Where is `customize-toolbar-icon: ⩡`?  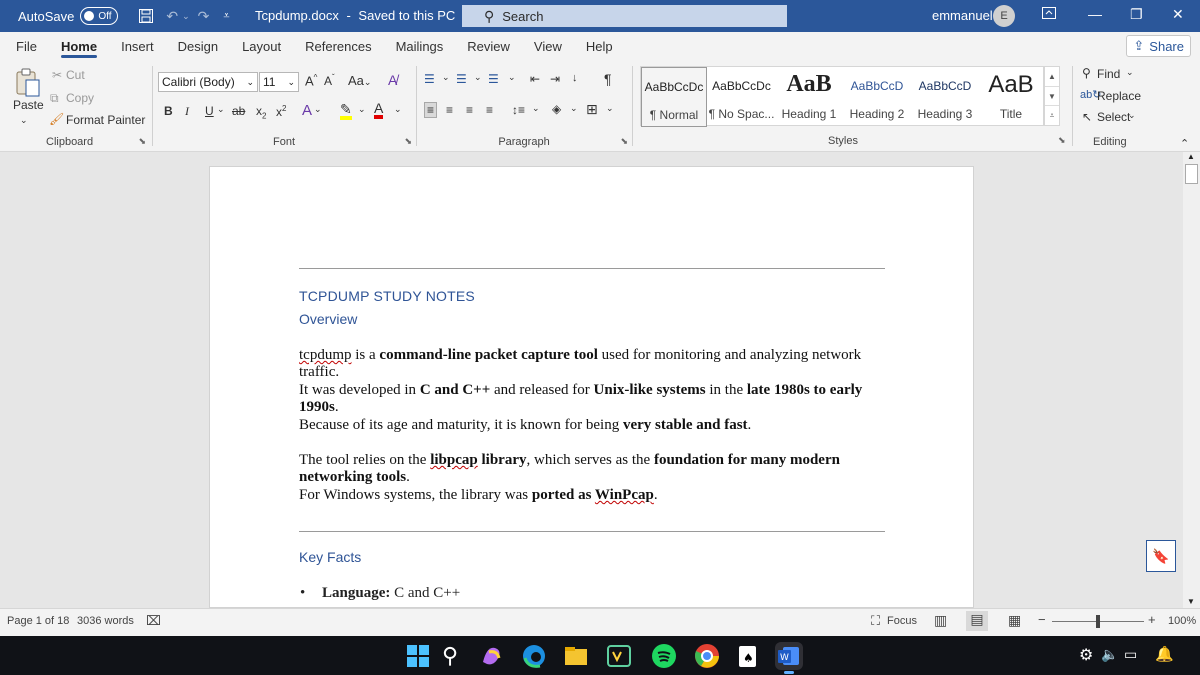 customize-toolbar-icon: ⩡ is located at coordinates (226, 16).